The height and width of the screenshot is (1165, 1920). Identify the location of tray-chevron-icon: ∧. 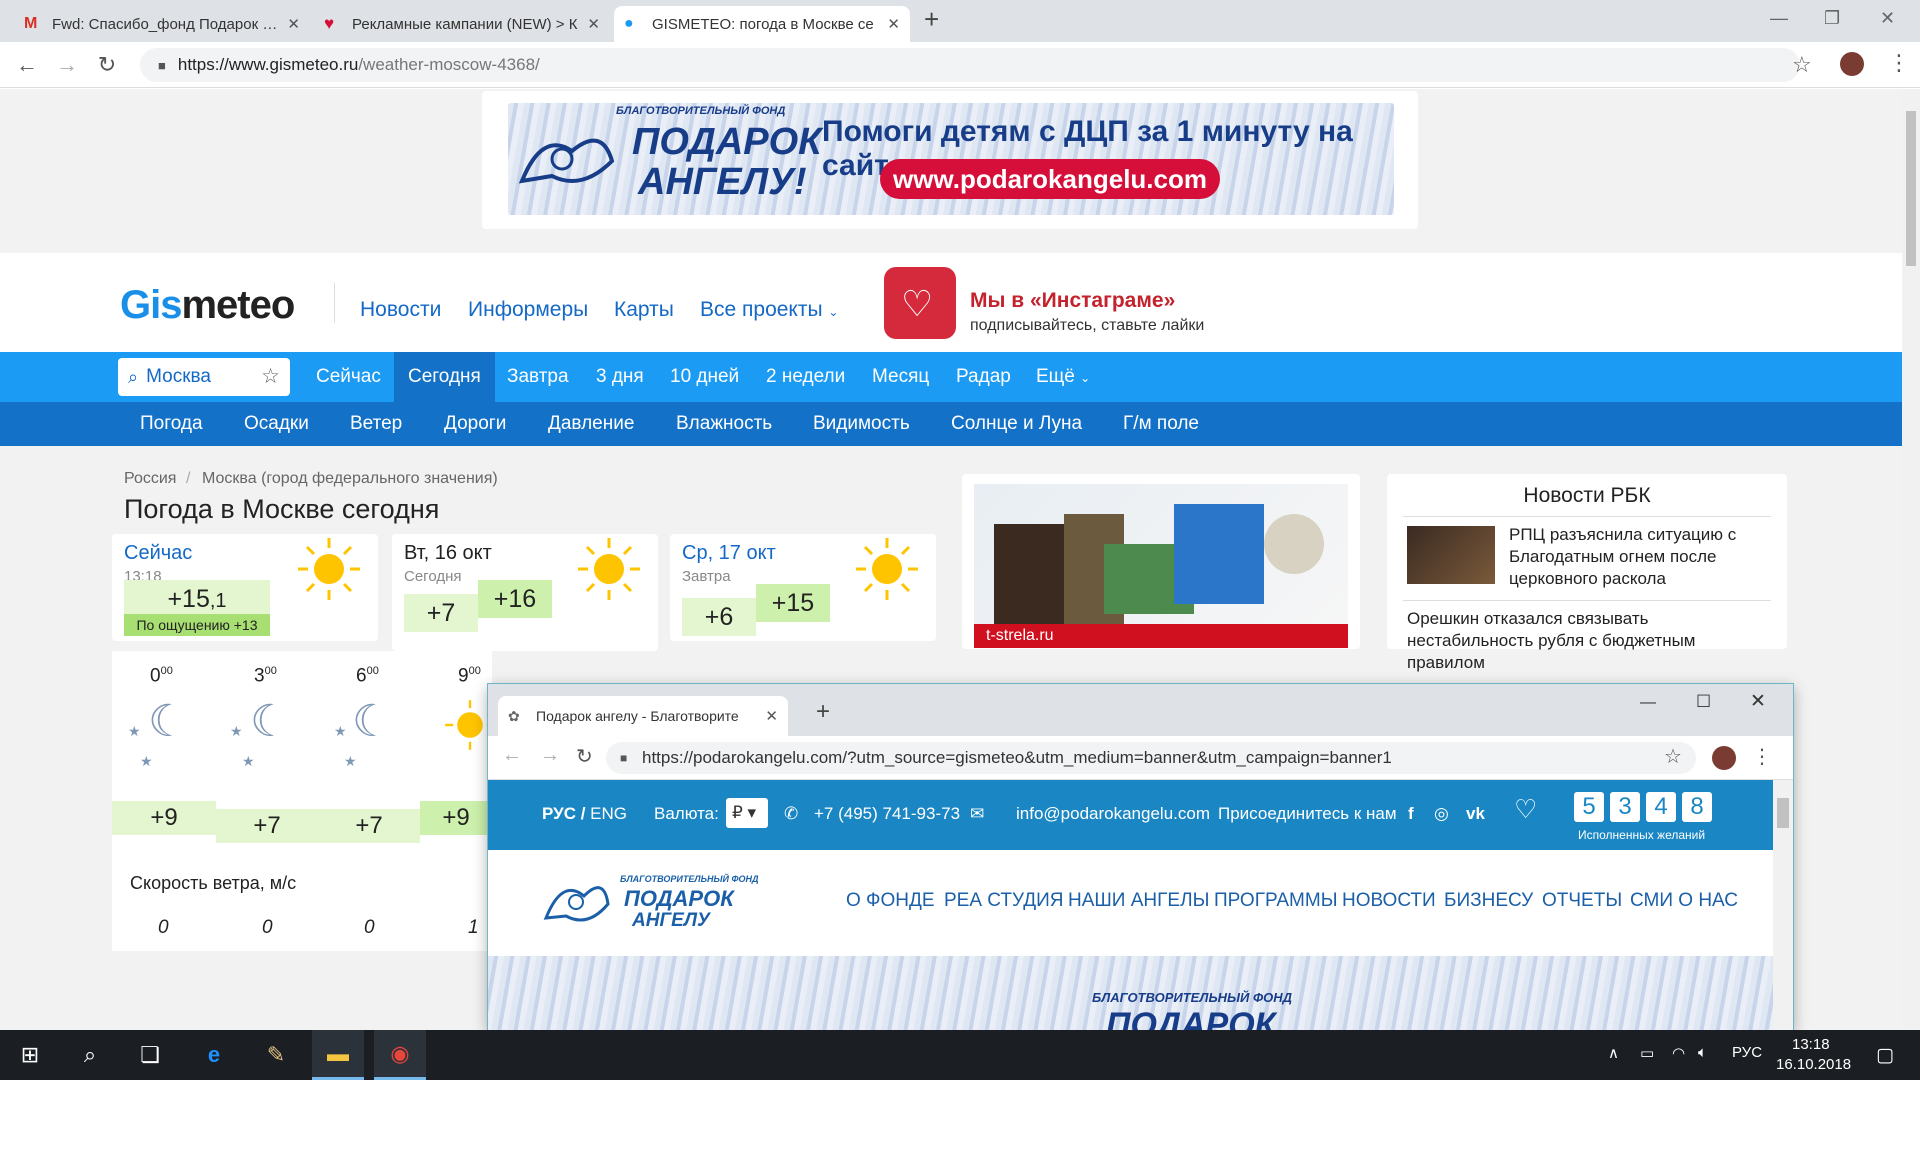
(1613, 1053).